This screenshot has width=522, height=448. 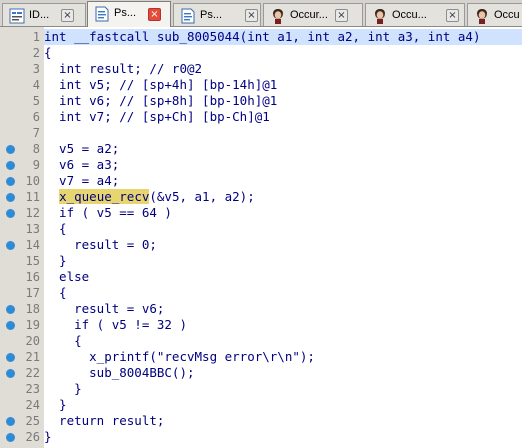 I want to click on gutter-line: 23, so click(x=22, y=389).